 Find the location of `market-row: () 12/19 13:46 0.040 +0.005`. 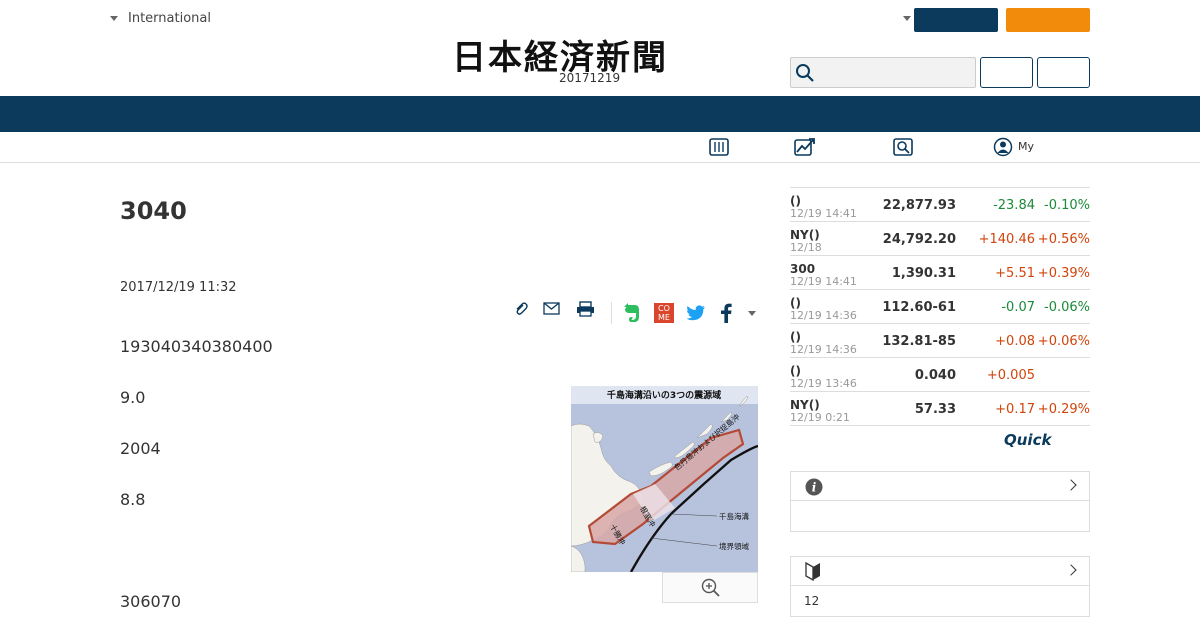

market-row: () 12/19 13:46 0.040 +0.005 is located at coordinates (940, 375).